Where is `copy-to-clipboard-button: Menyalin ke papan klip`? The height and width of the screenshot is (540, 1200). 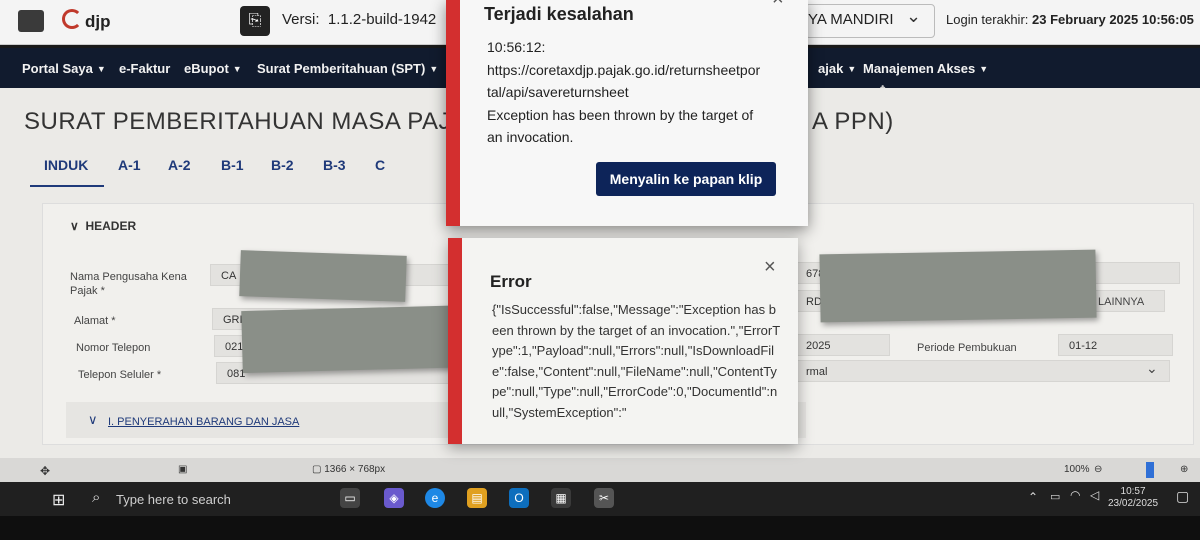
copy-to-clipboard-button: Menyalin ke papan klip is located at coordinates (686, 179).